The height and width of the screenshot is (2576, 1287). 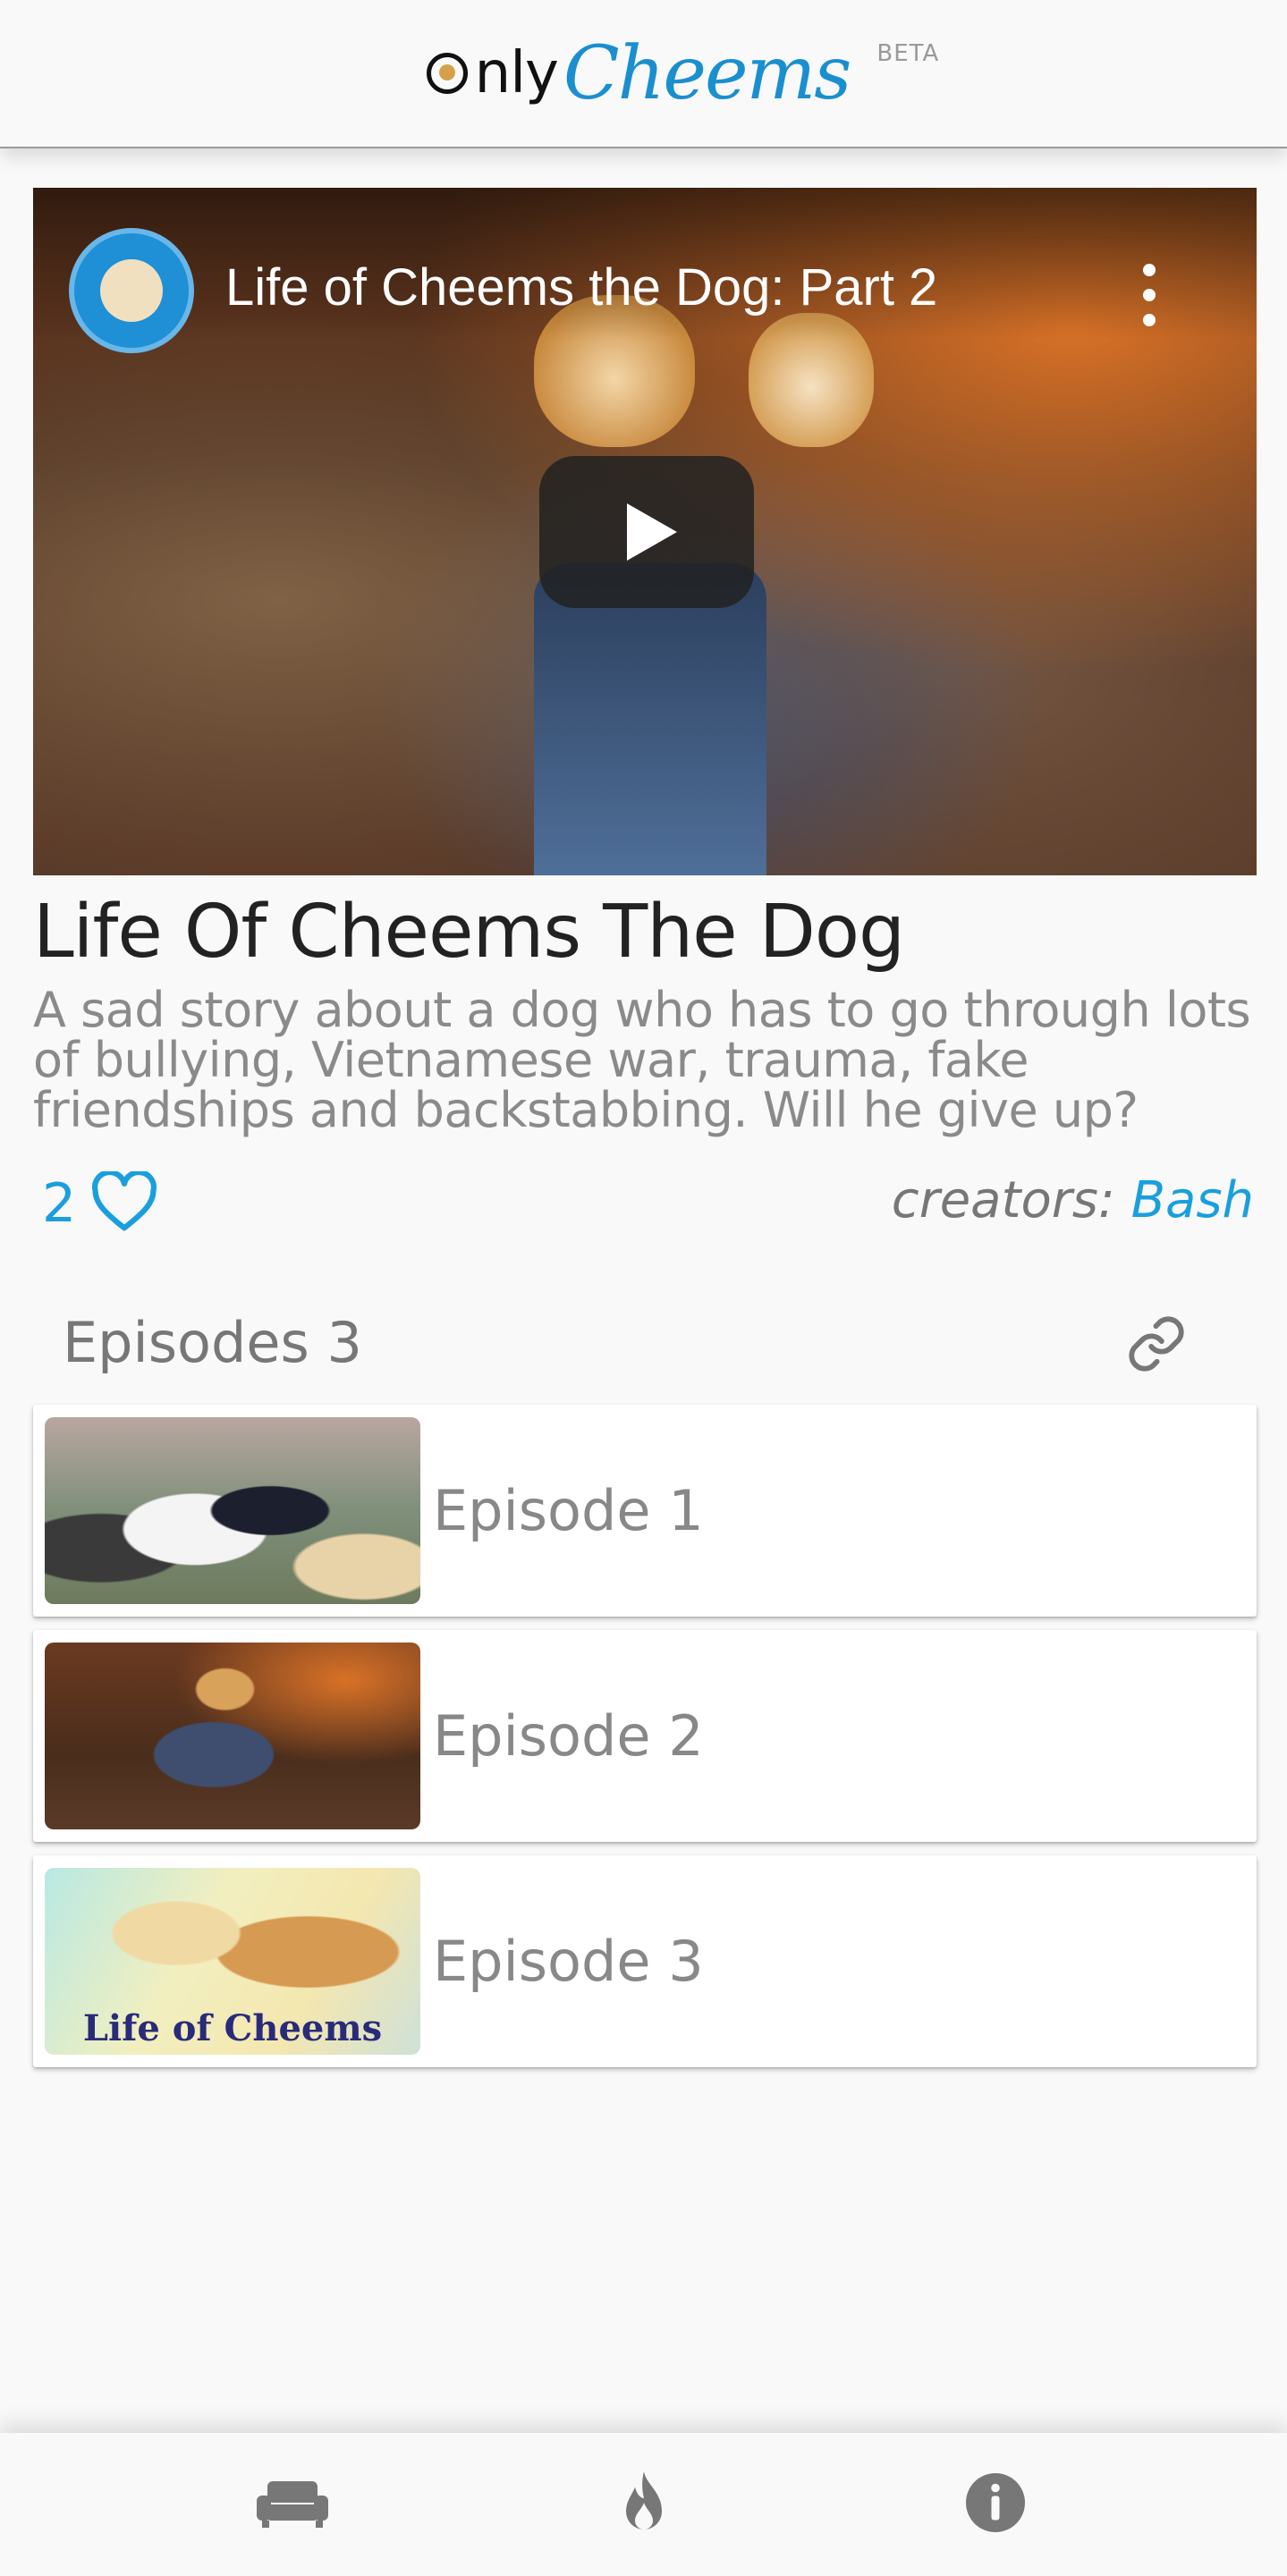 What do you see at coordinates (1003, 1200) in the screenshot?
I see `creators-label: creators:` at bounding box center [1003, 1200].